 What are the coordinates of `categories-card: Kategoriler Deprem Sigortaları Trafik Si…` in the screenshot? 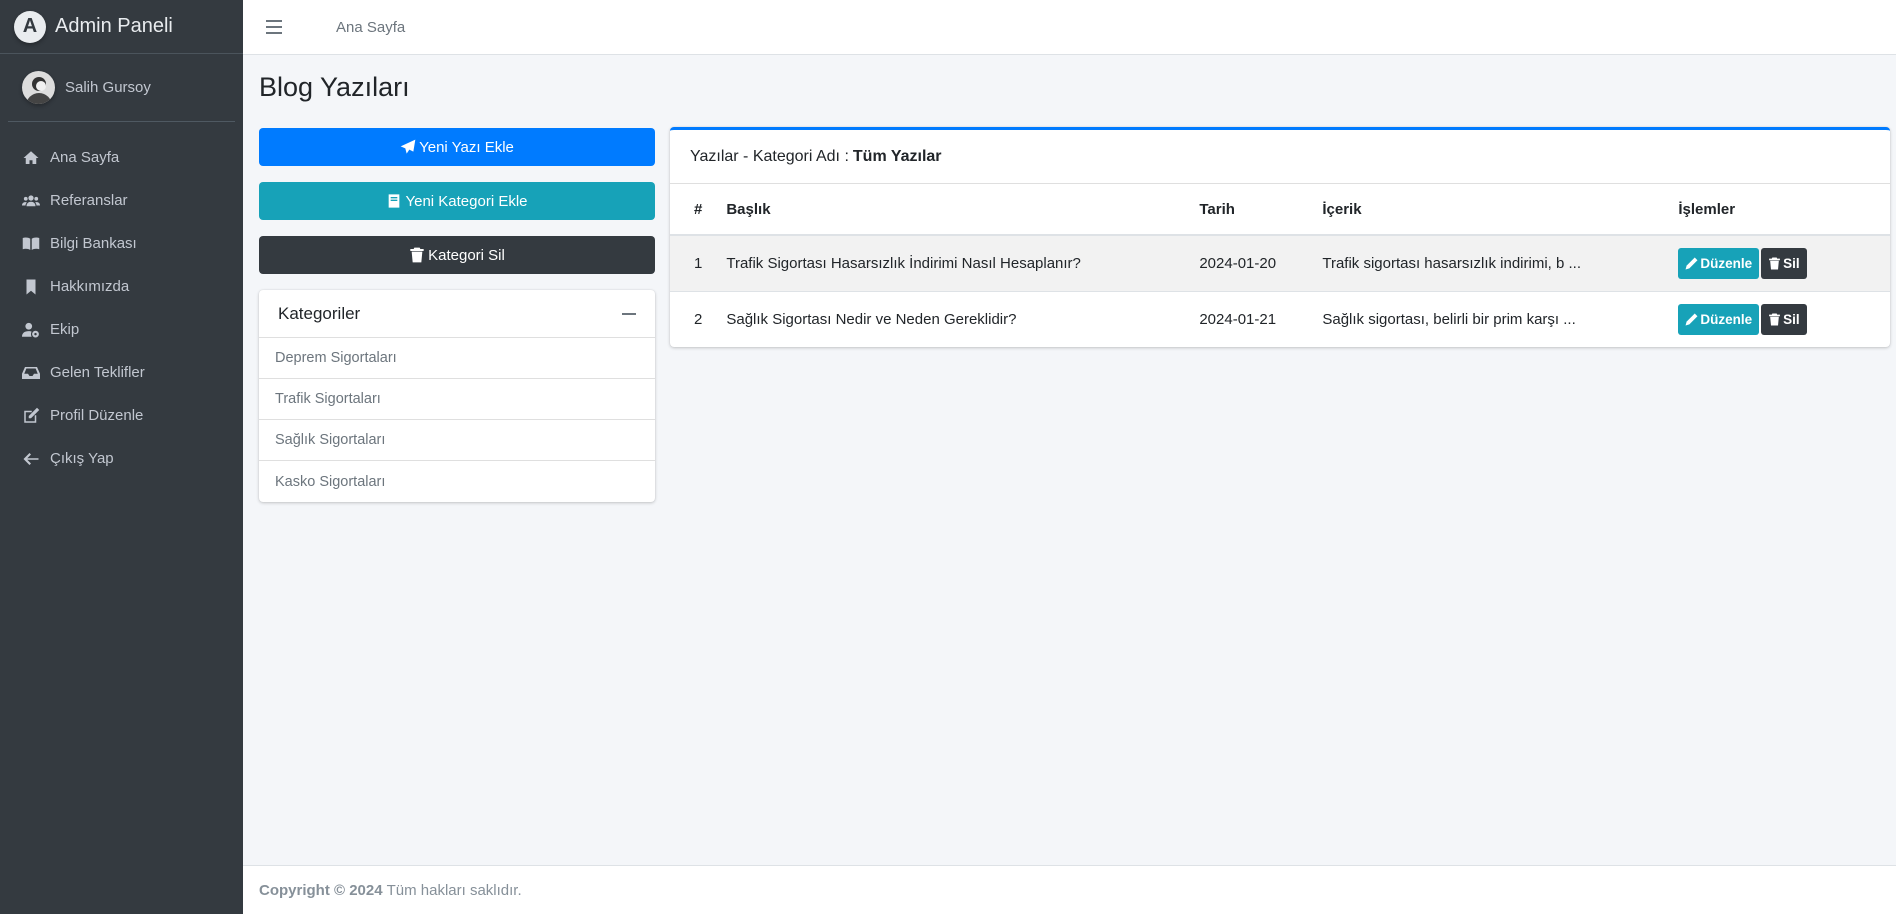 It's located at (457, 396).